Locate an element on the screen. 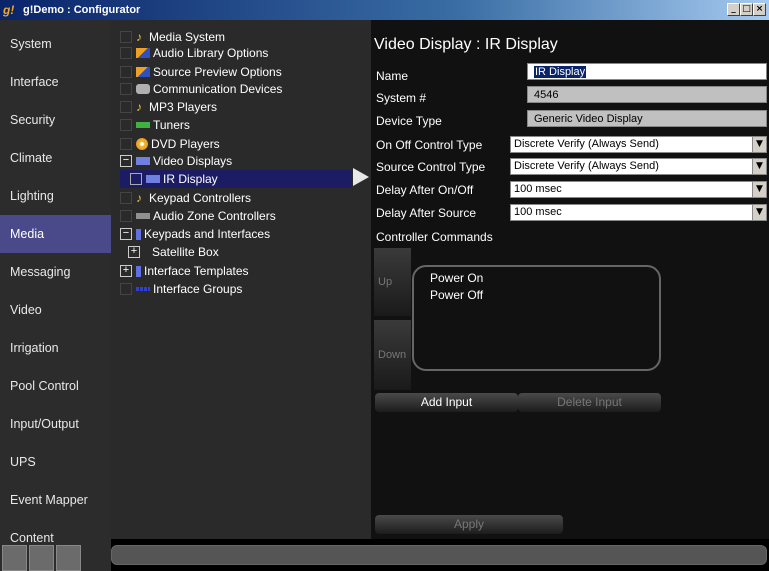 The image size is (769, 571). tree-item-interface-groups: Interface Groups is located at coordinates (181, 289).